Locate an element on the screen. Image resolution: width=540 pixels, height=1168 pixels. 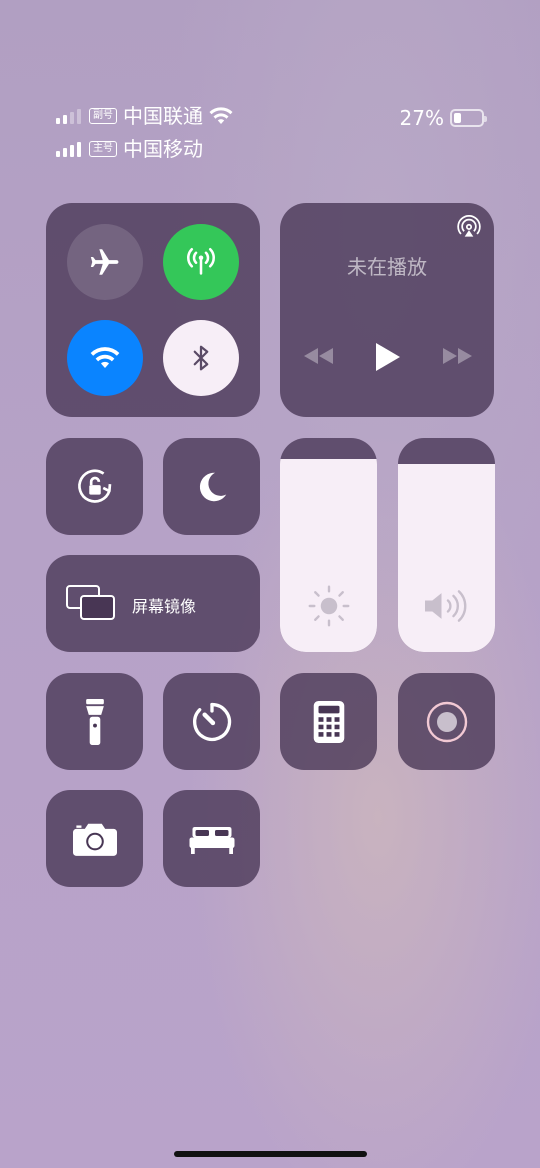
rotation-lock-button is located at coordinates (94, 486).